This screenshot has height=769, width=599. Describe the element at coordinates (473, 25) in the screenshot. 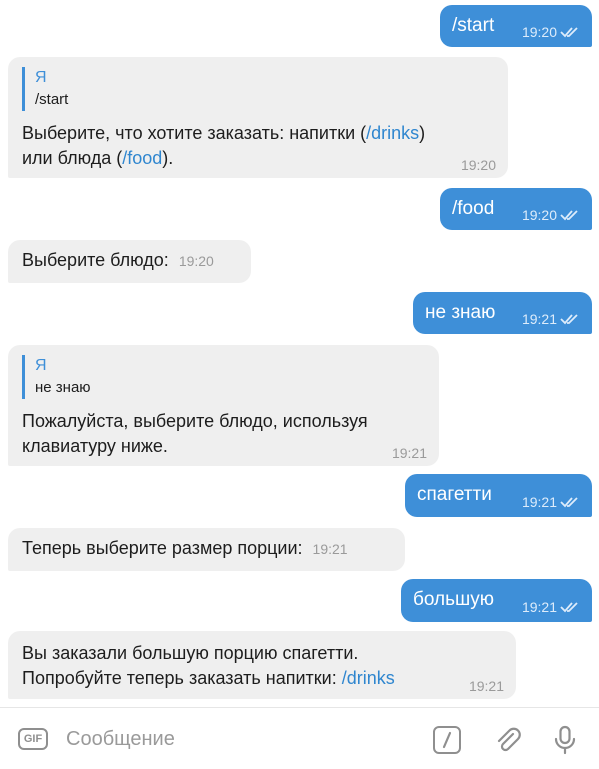

I see `message-text: /start` at that location.